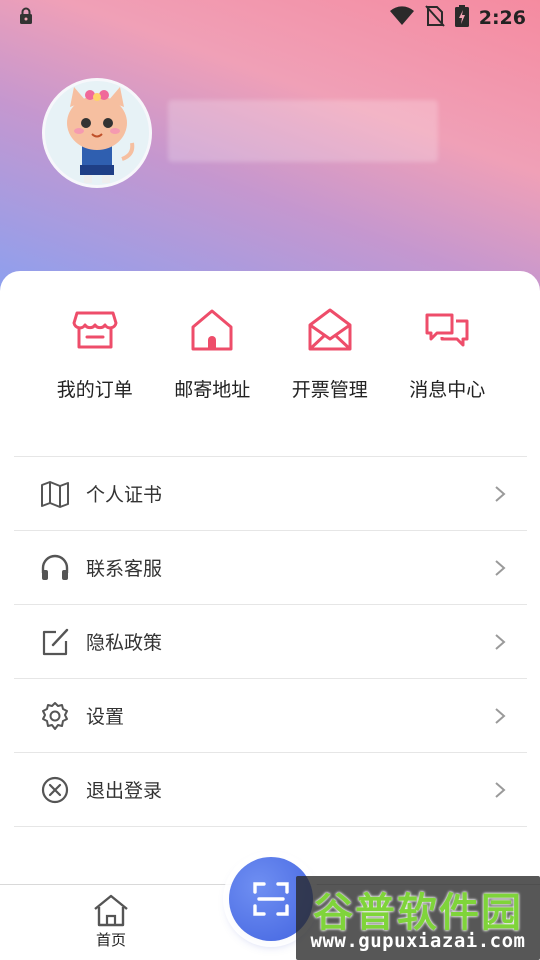 The image size is (540, 960). Describe the element at coordinates (418, 941) in the screenshot. I see `watermark-url: www.gupuxiazai.com` at that location.